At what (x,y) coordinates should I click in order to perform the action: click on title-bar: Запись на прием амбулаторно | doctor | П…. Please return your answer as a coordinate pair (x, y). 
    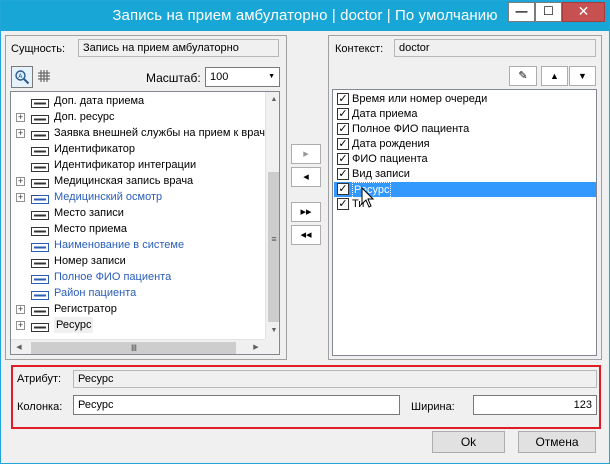
    Looking at the image, I should click on (305, 16).